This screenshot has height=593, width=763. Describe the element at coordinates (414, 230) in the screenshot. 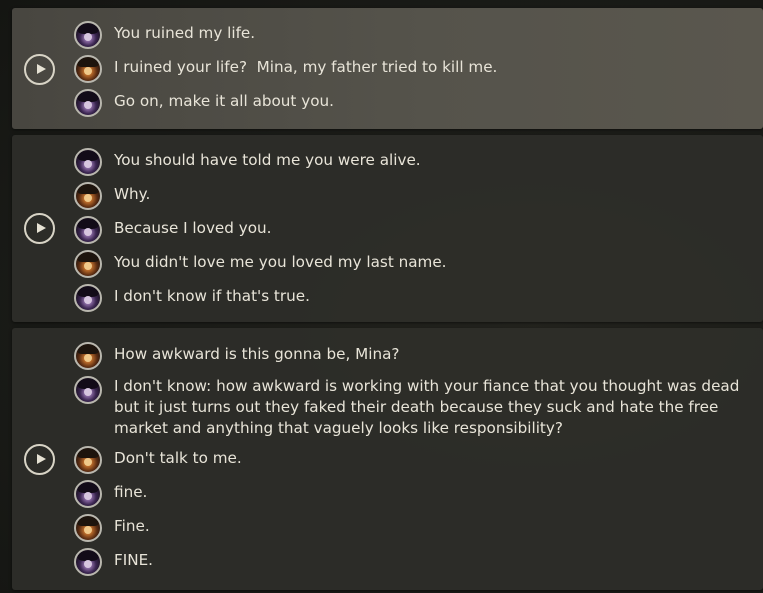

I see `dialogue-line: Because I loved you.` at that location.